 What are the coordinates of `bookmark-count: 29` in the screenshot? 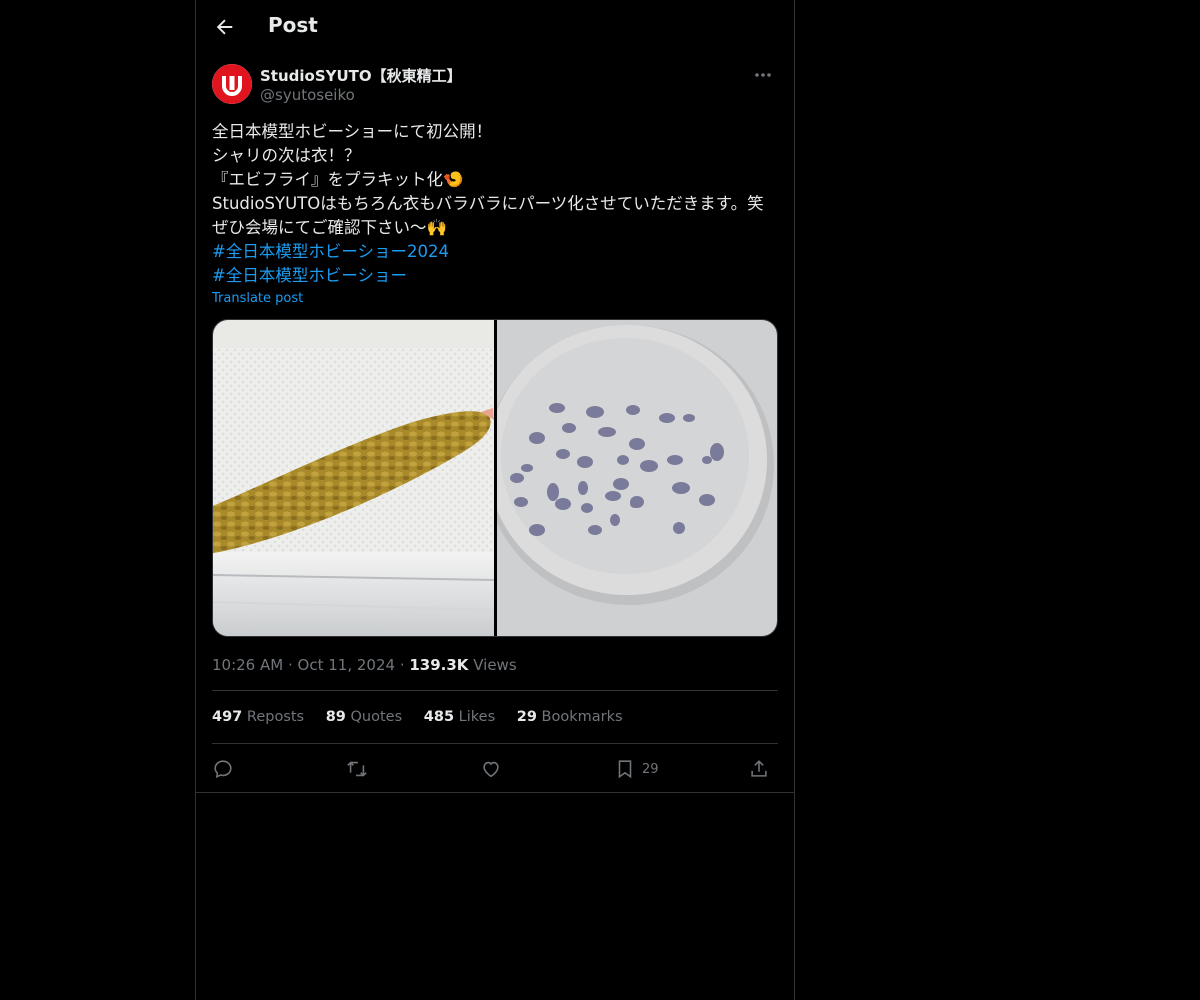 It's located at (650, 769).